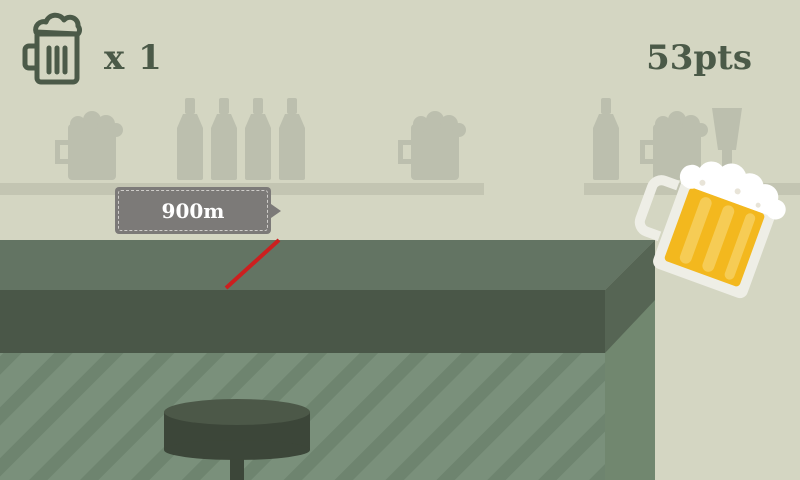  What do you see at coordinates (327, 265) in the screenshot?
I see `counter-top` at bounding box center [327, 265].